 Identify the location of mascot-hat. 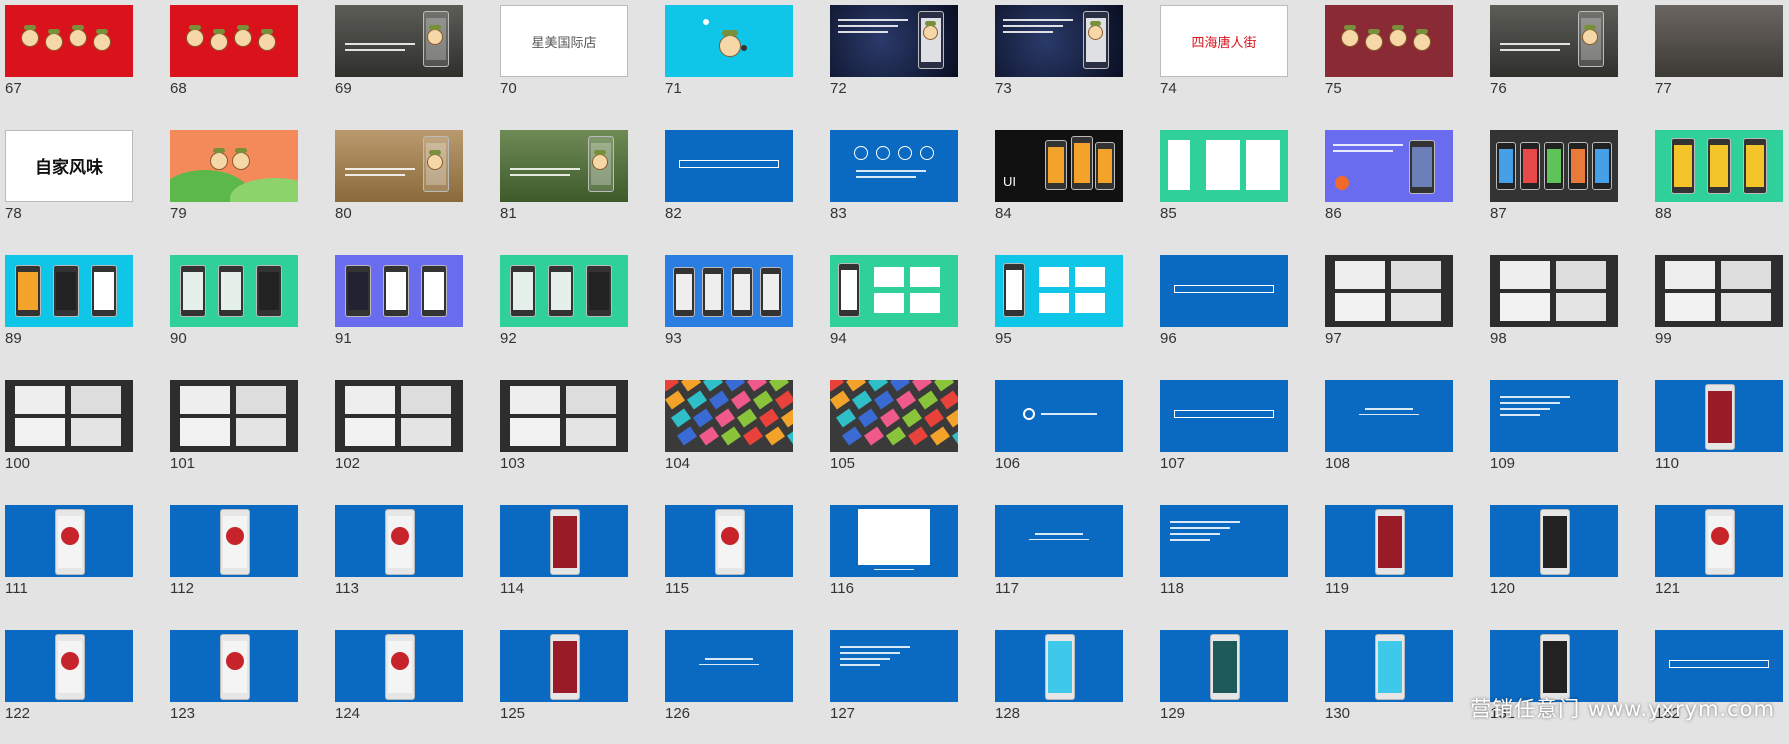
(219, 31).